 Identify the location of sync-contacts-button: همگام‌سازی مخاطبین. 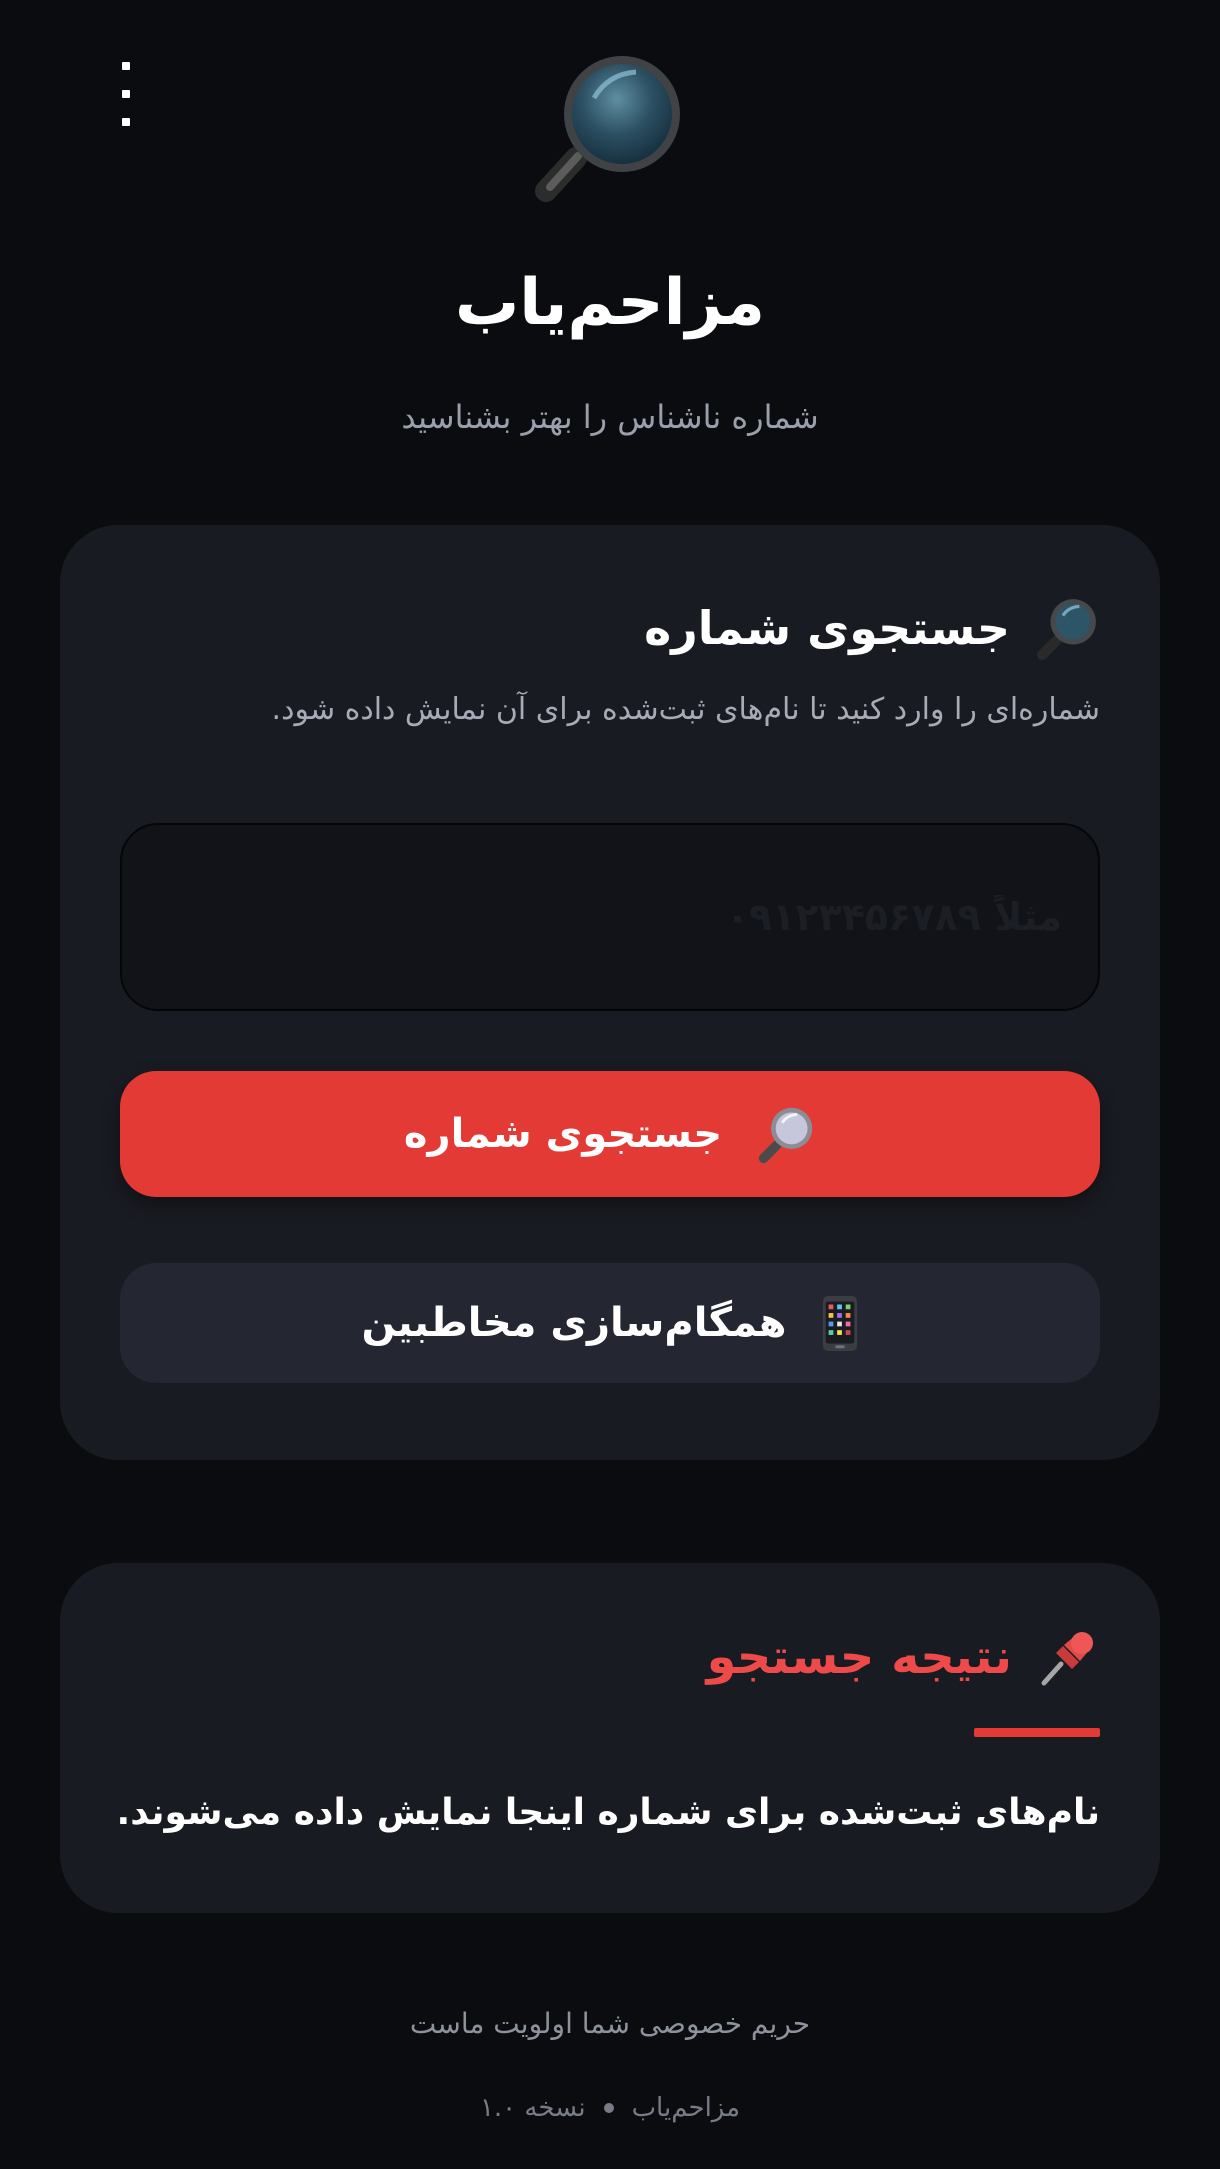
(610, 1323).